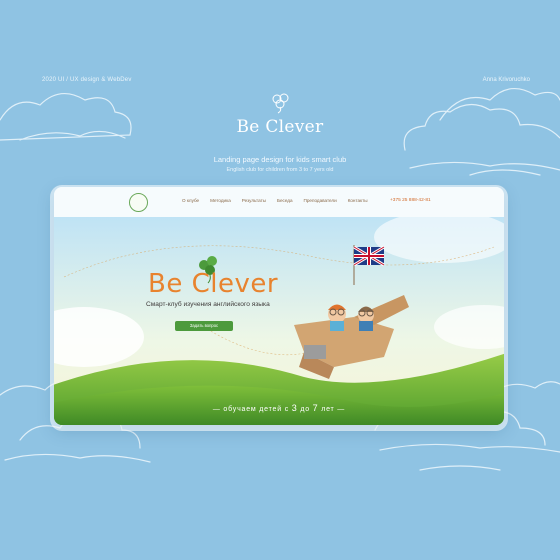  Describe the element at coordinates (254, 200) in the screenshot. I see `nav-item-results: Результаты` at that location.